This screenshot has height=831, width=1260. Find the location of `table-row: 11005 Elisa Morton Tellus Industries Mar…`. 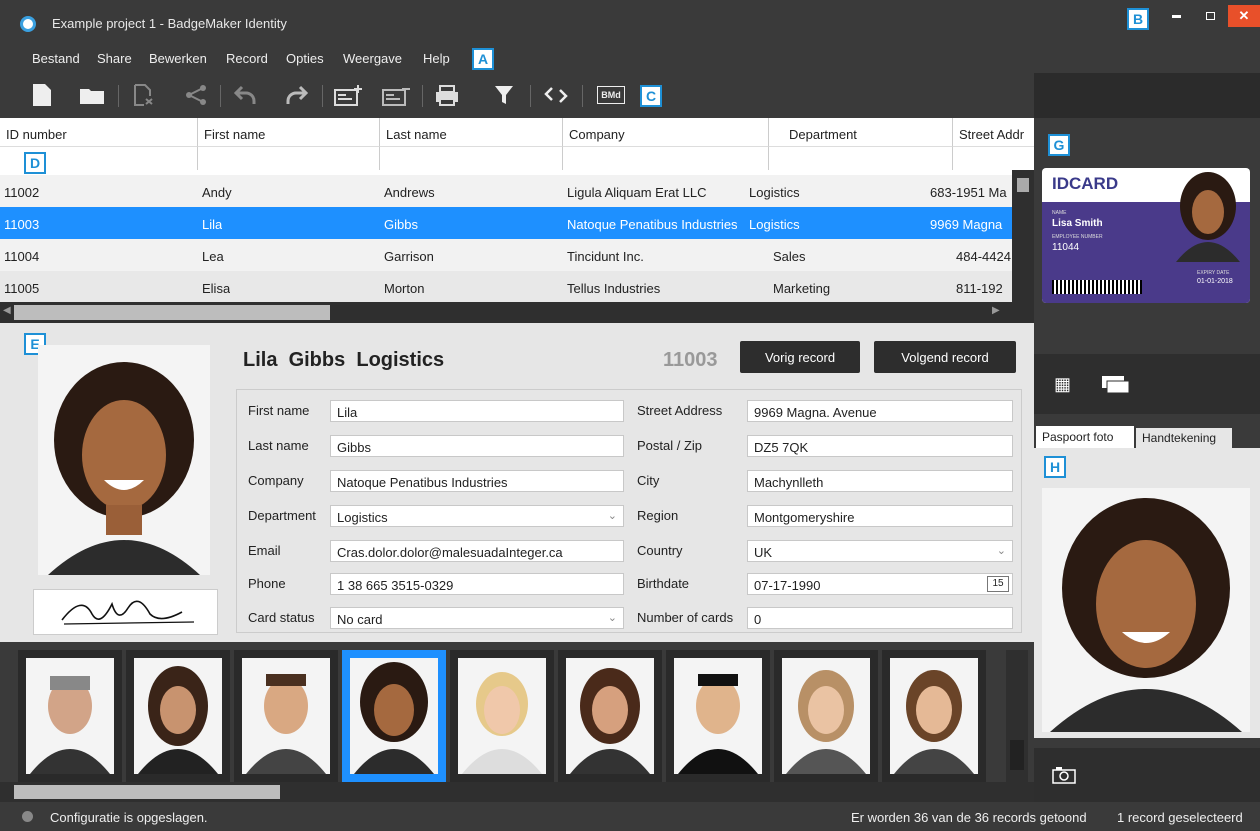

table-row: 11005 Elisa Morton Tellus Industries Mar… is located at coordinates (506, 287).